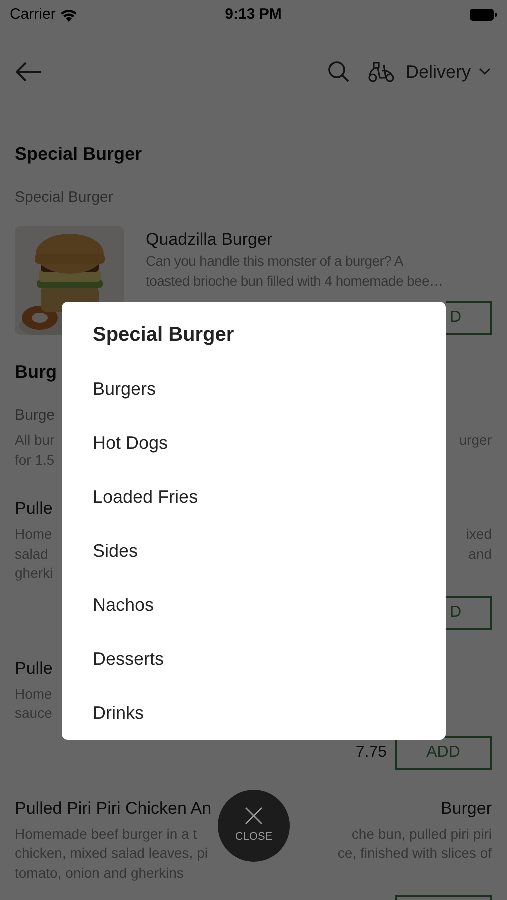 The image size is (507, 900). Describe the element at coordinates (466, 809) in the screenshot. I see `item-title: Burger` at that location.